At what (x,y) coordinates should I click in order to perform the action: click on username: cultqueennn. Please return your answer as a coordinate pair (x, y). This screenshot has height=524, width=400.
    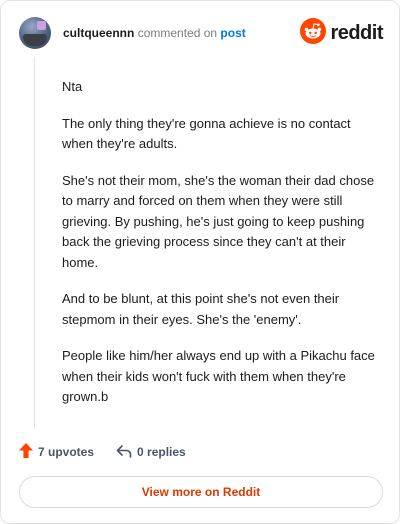
    Looking at the image, I should click on (98, 33).